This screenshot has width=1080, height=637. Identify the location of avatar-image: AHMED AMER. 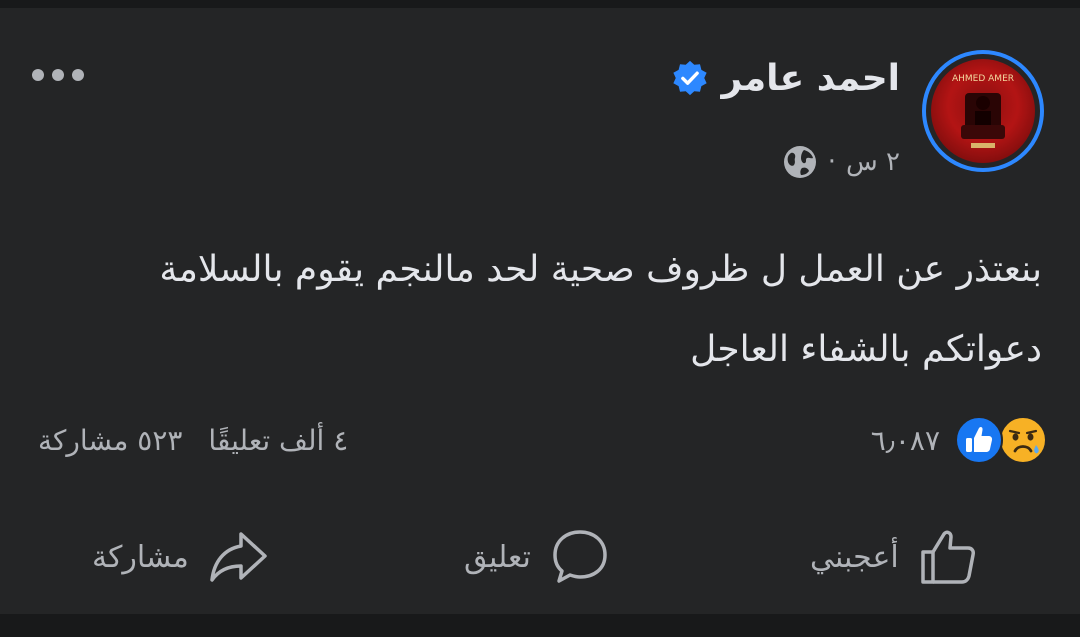
(983, 111).